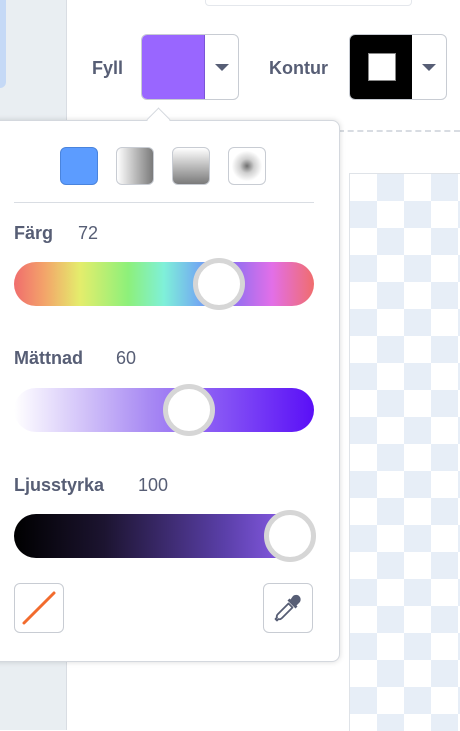  What do you see at coordinates (164, 284) in the screenshot?
I see `color-slider-track` at bounding box center [164, 284].